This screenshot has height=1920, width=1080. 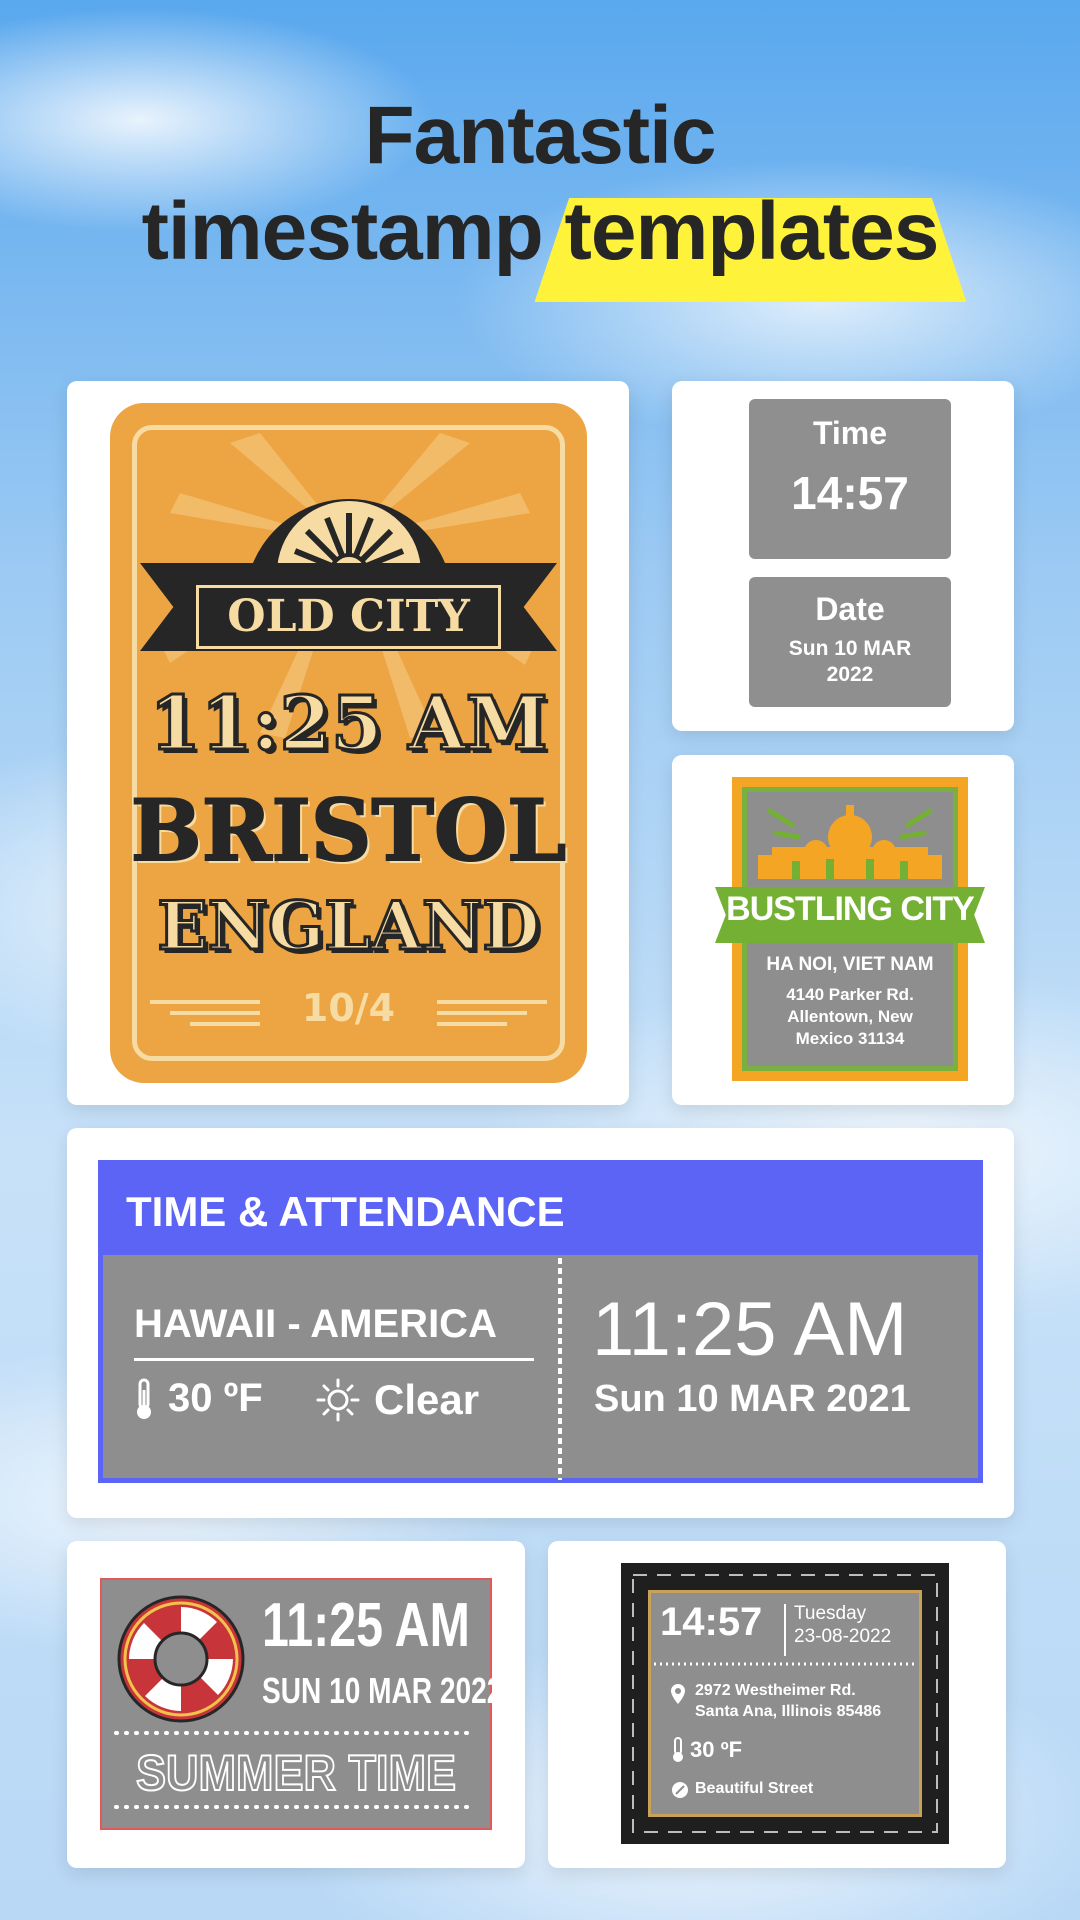 I want to click on summer-dots-top, so click(x=296, y=1733).